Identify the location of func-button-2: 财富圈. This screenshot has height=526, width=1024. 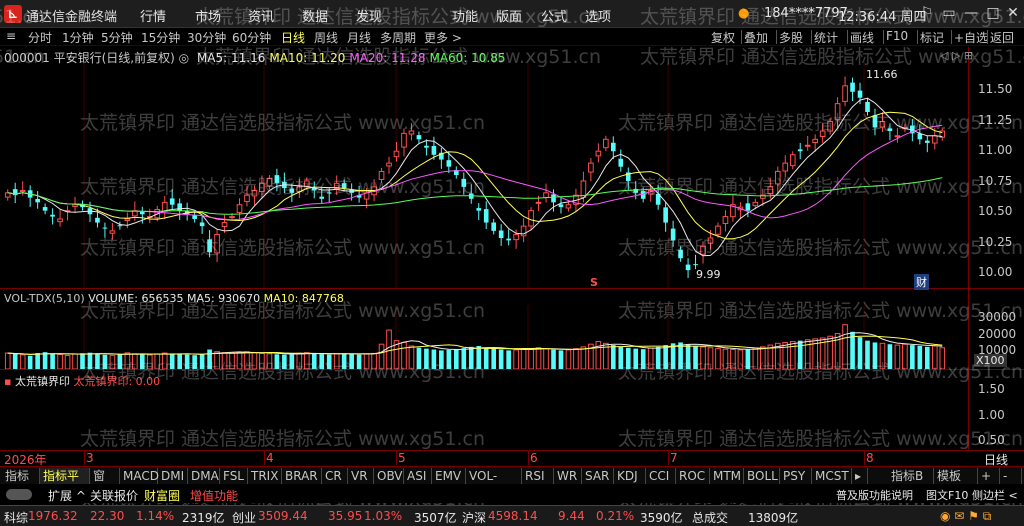
(162, 495).